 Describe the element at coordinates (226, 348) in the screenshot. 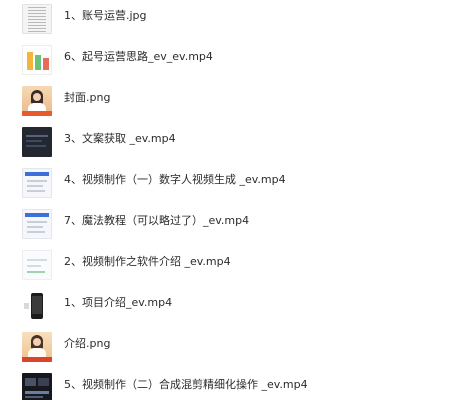

I see `file-row-intro-image: 介绍.png` at that location.